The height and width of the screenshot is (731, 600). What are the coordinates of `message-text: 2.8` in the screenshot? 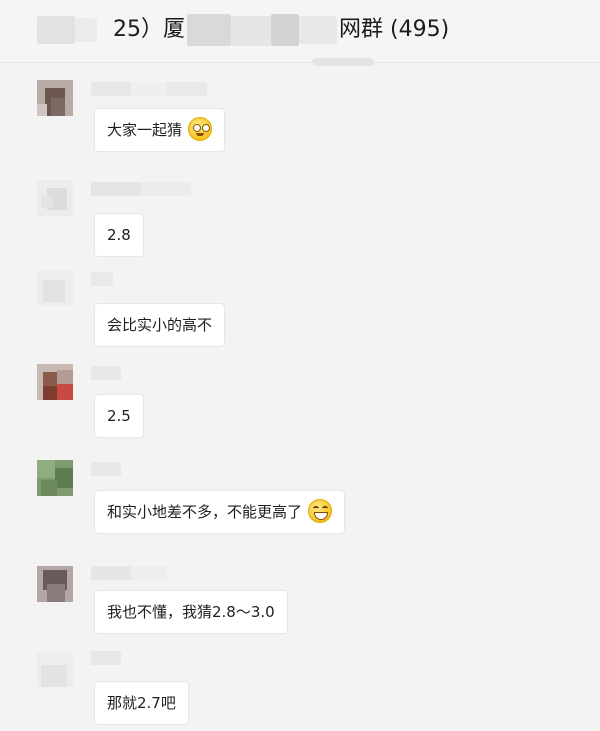 It's located at (119, 235).